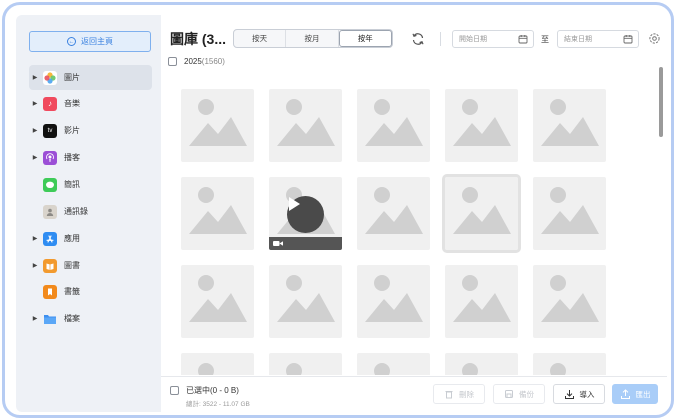  I want to click on year-group-header: 2025 (1560), so click(196, 61).